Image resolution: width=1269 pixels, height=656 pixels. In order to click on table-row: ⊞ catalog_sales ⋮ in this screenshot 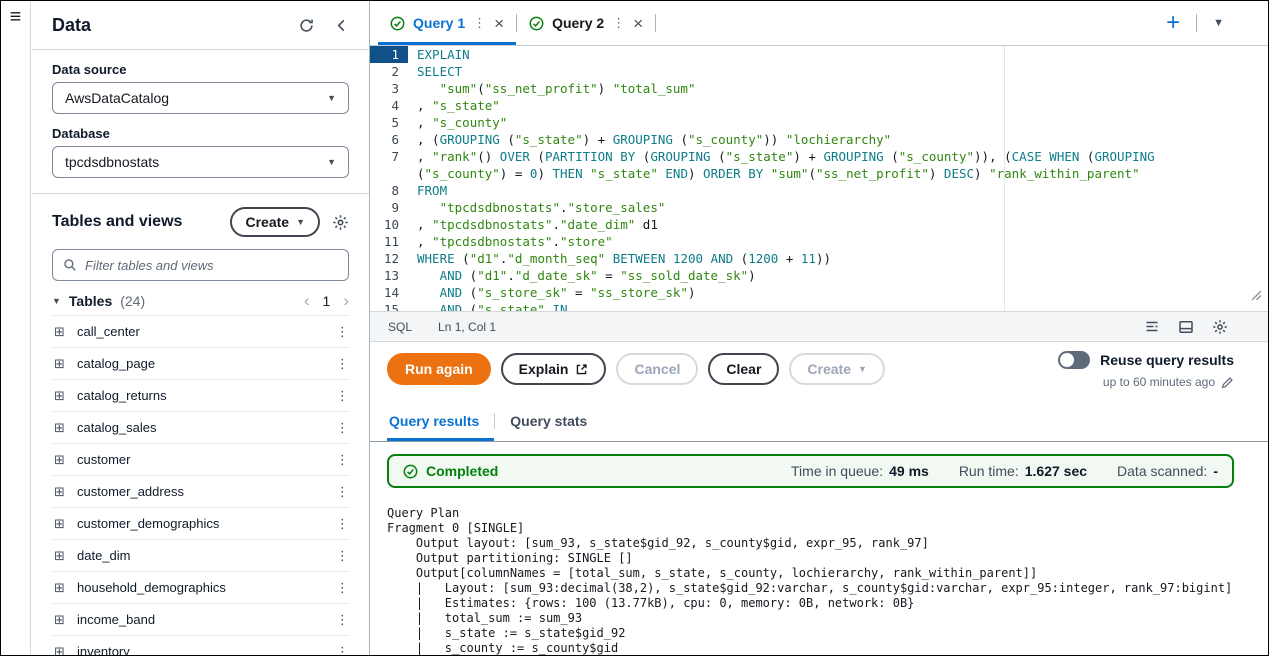, I will do `click(200, 428)`.